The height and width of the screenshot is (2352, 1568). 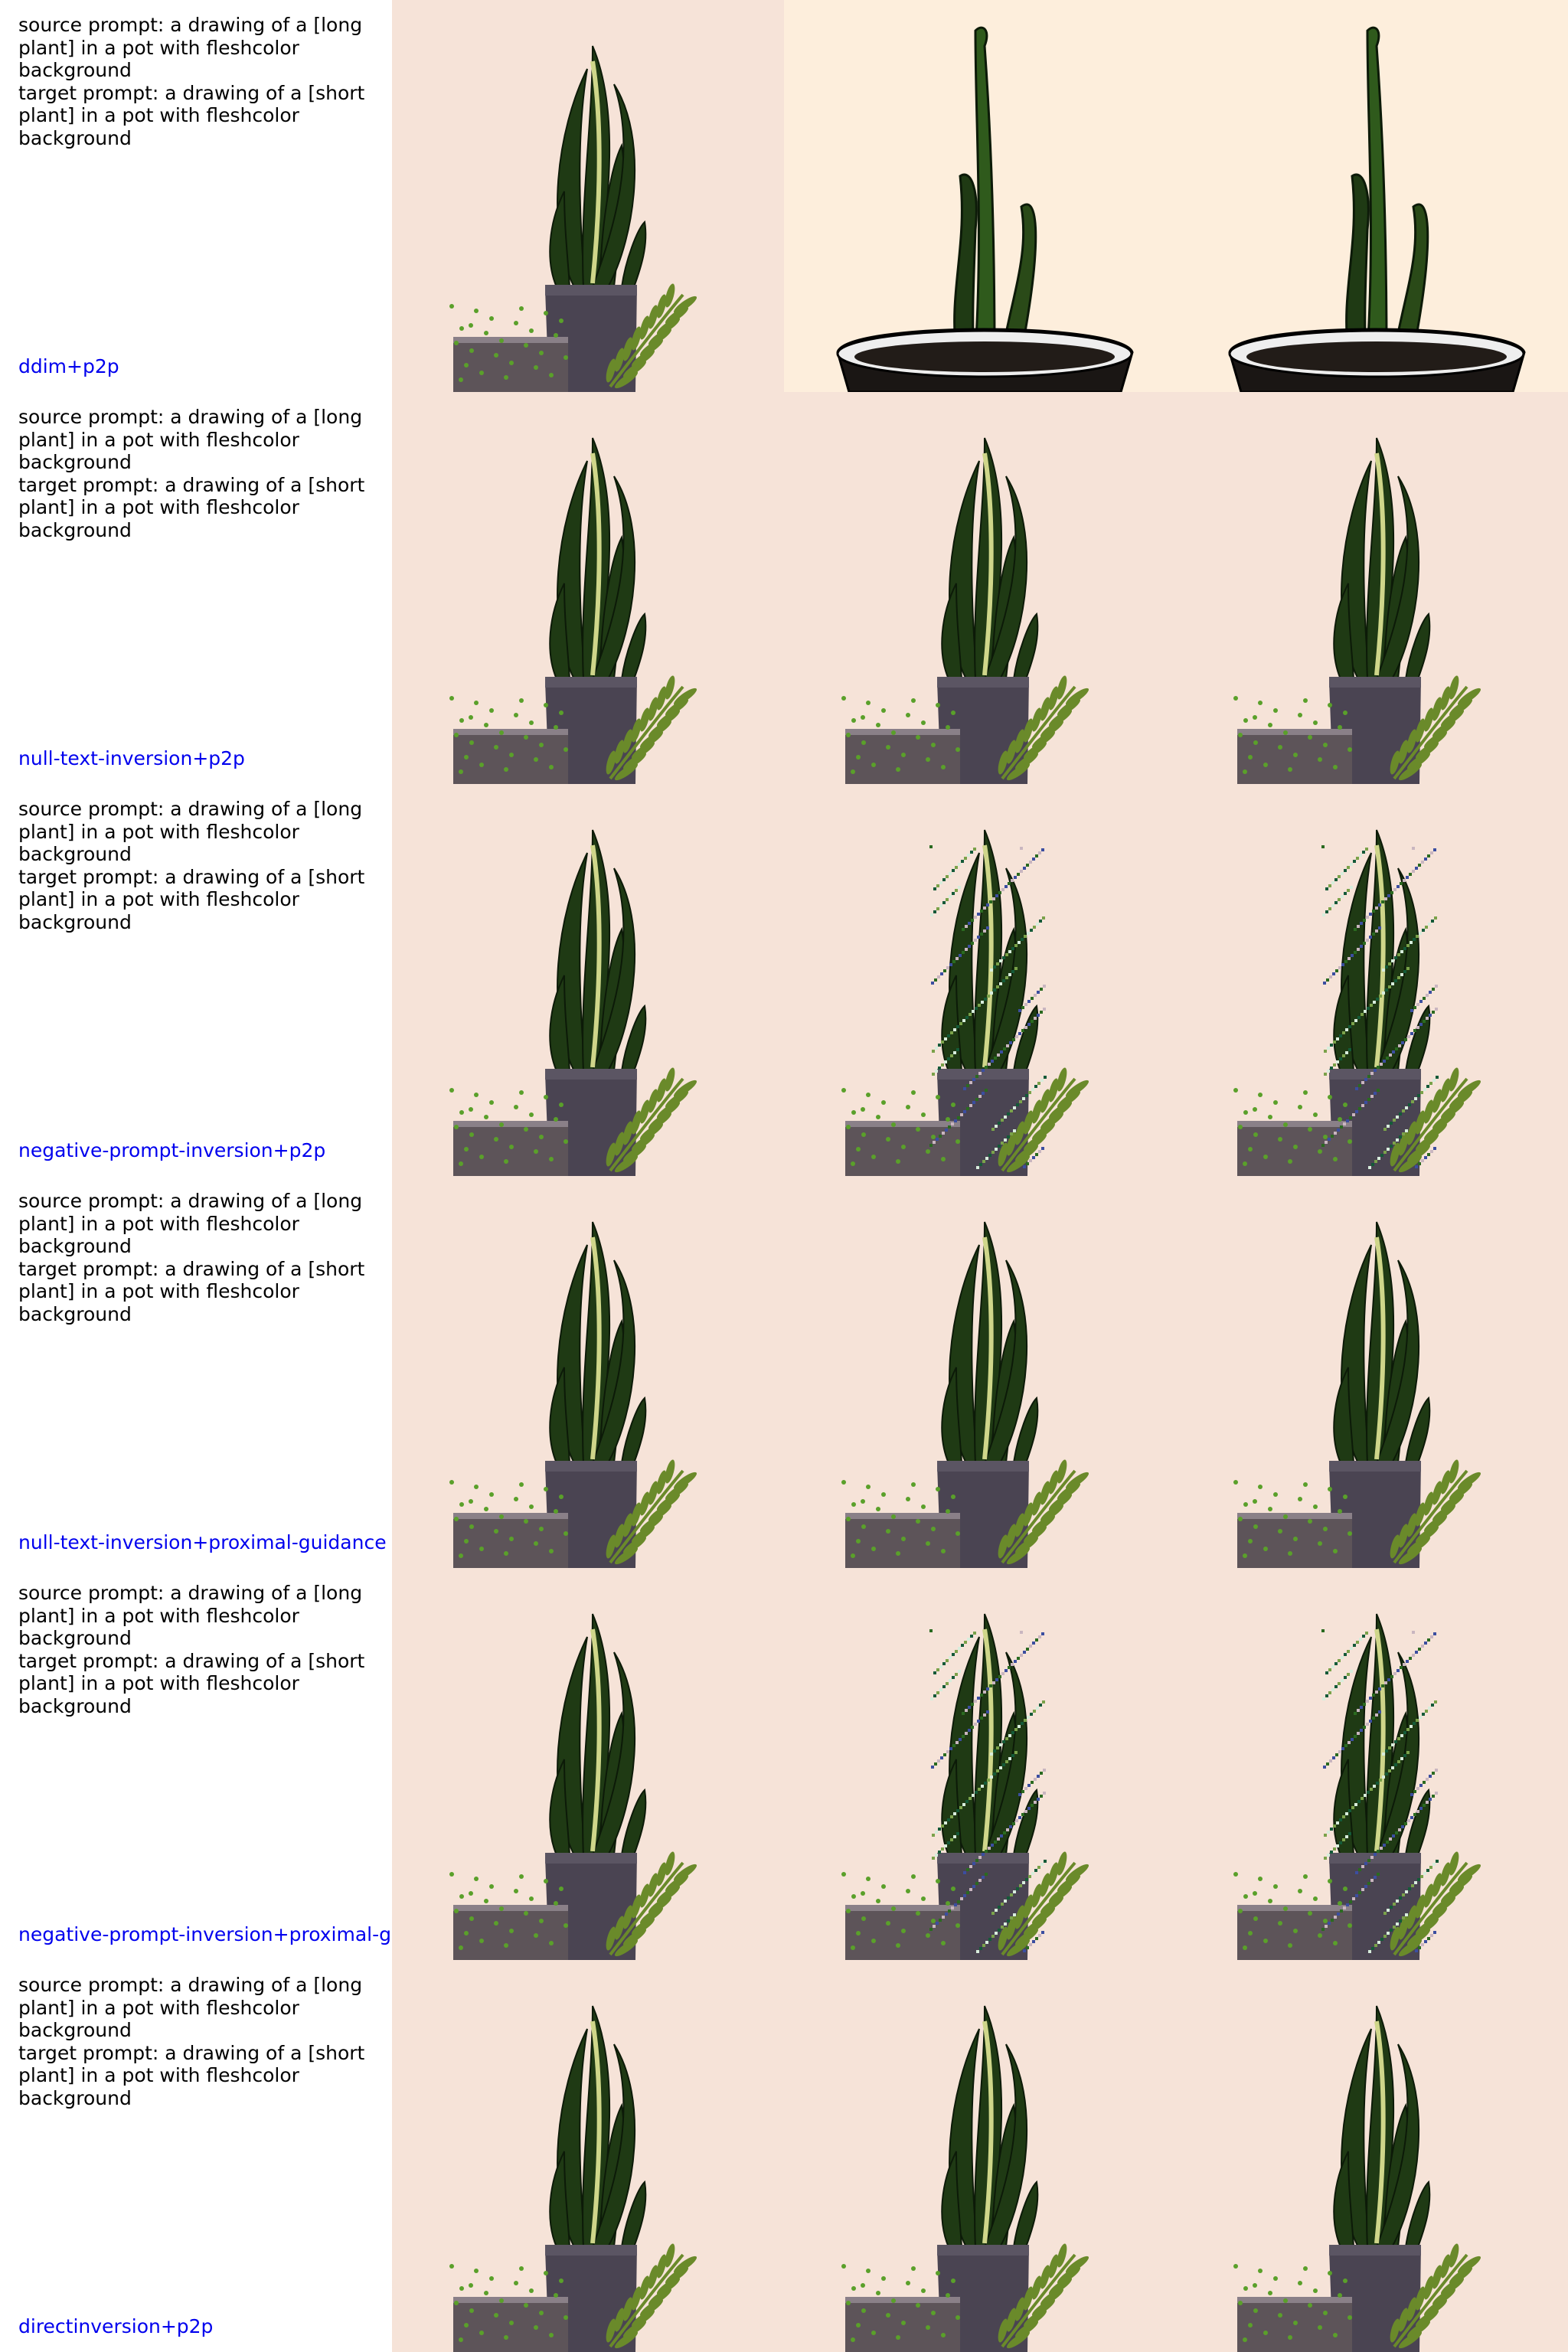 What do you see at coordinates (172, 1150) in the screenshot?
I see `method-label: negative-prompt-inversion+p2p` at bounding box center [172, 1150].